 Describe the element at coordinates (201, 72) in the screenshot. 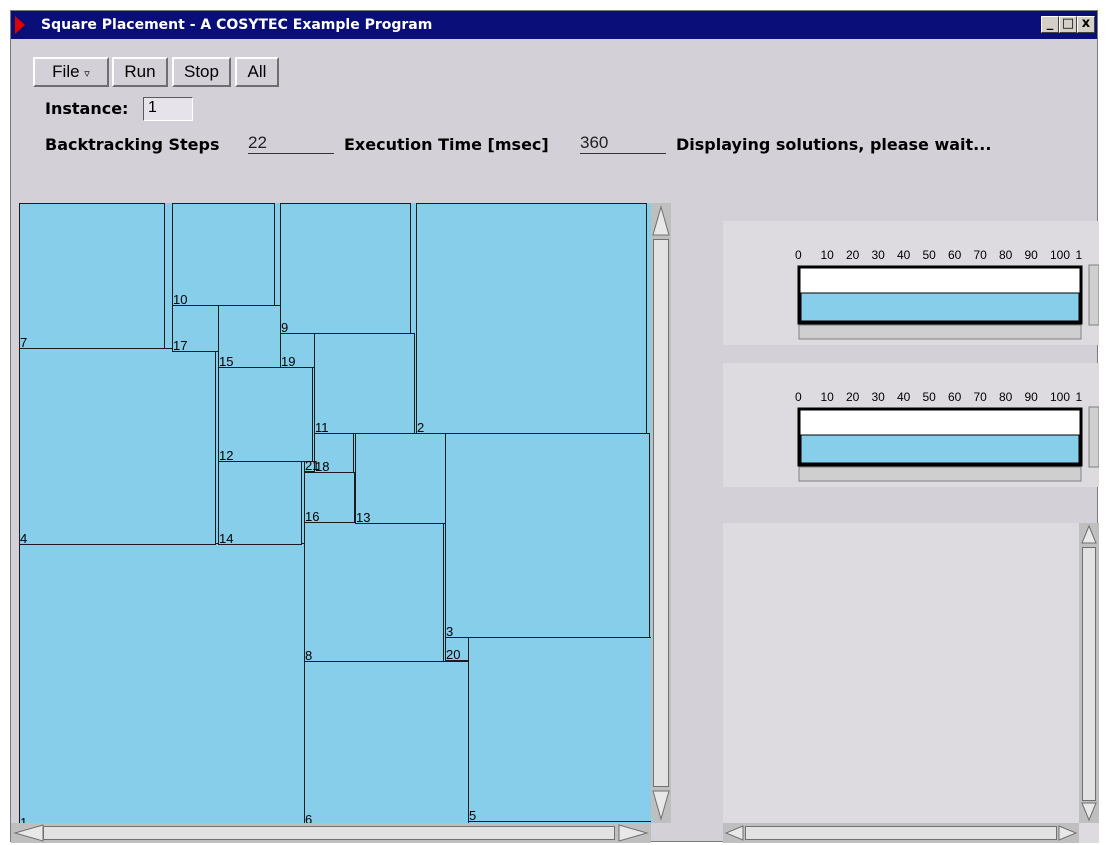

I see `stop-button: Stop` at that location.